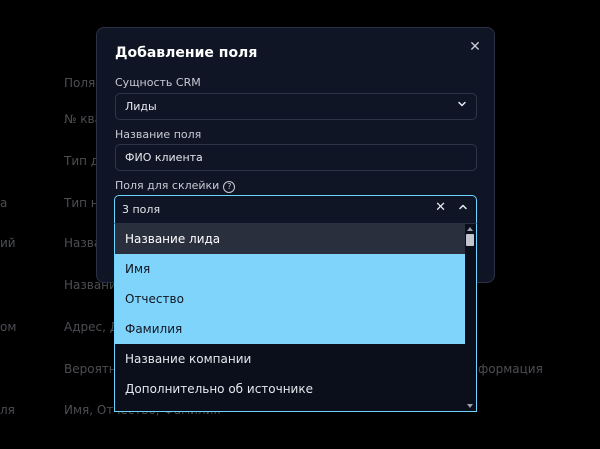 Image resolution: width=600 pixels, height=449 pixels. I want to click on entity-select: Лиды, so click(296, 106).